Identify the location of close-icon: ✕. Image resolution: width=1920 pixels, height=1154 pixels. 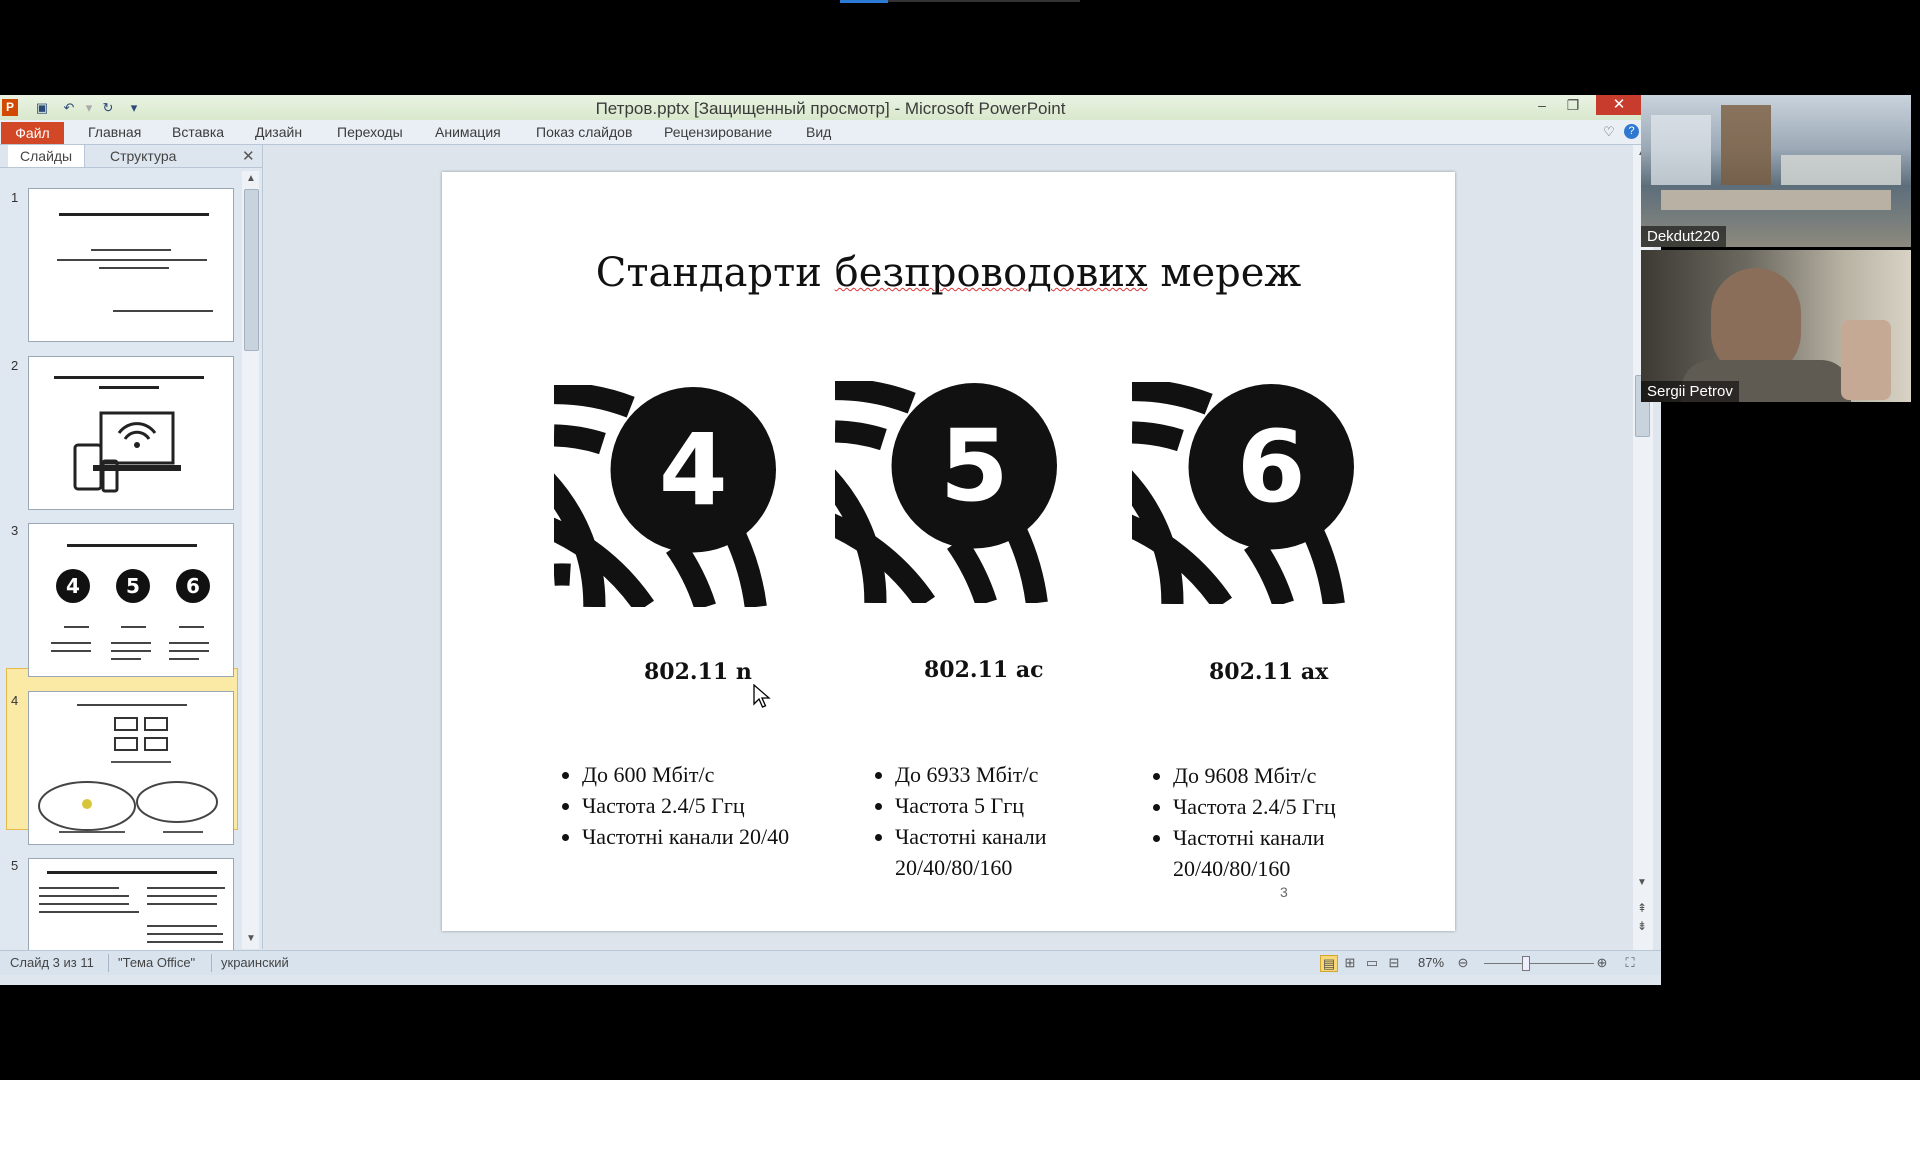
(1619, 105).